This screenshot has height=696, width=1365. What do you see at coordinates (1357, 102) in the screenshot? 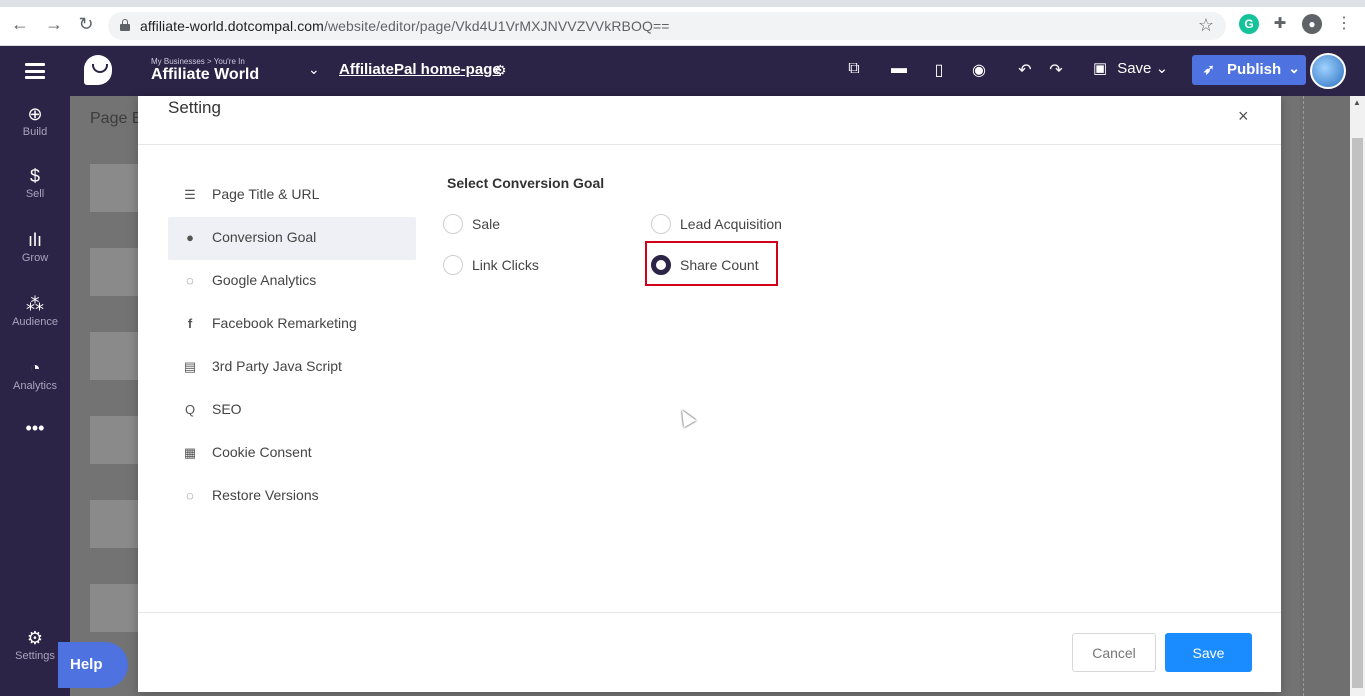
I see `scroll-up-icon: ▲` at bounding box center [1357, 102].